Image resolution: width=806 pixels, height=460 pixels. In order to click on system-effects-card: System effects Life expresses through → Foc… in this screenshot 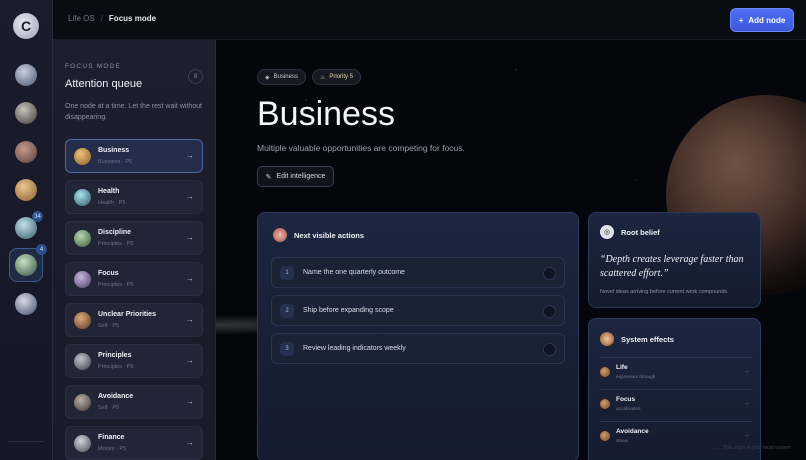, I will do `click(674, 389)`.